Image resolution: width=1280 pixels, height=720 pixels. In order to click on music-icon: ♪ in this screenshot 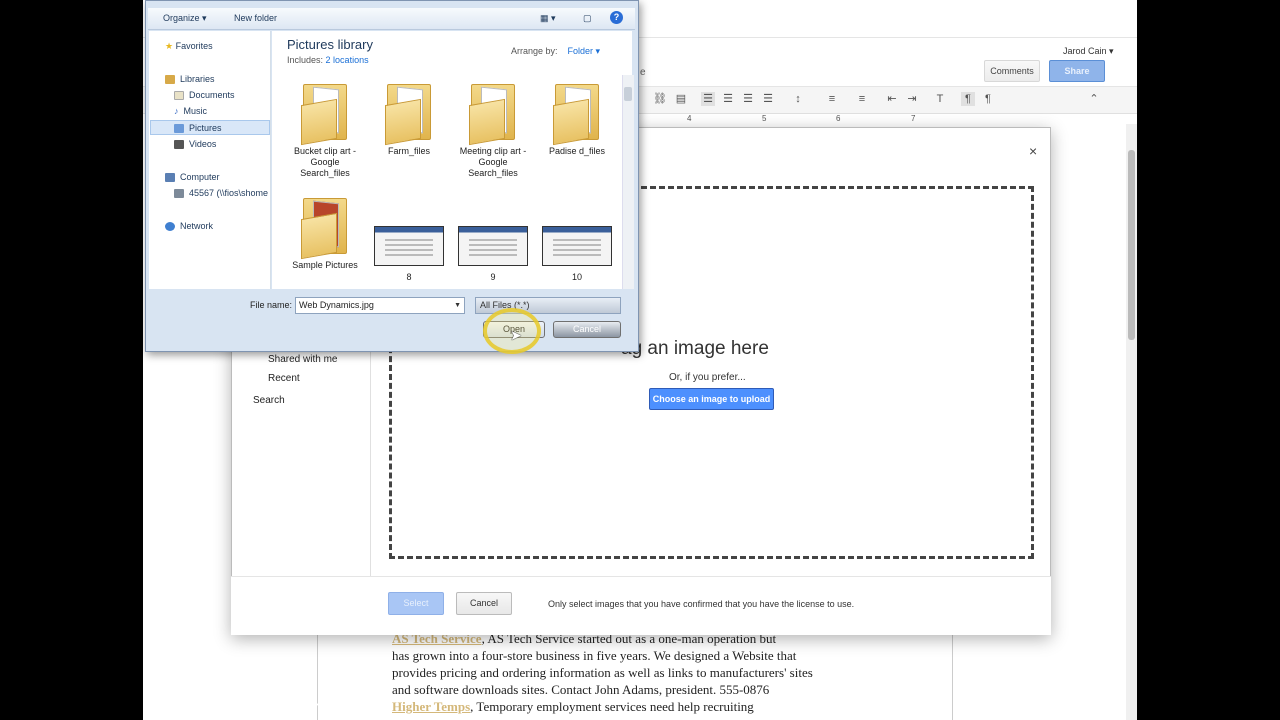, I will do `click(176, 111)`.